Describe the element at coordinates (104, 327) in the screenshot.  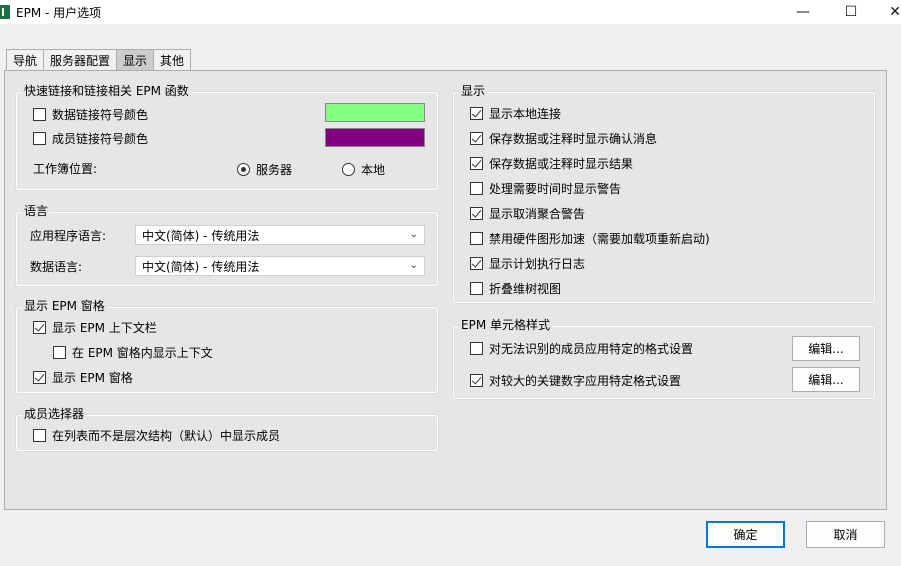
I see `show-context-bar-label: 显示 EPM 上下文栏` at that location.